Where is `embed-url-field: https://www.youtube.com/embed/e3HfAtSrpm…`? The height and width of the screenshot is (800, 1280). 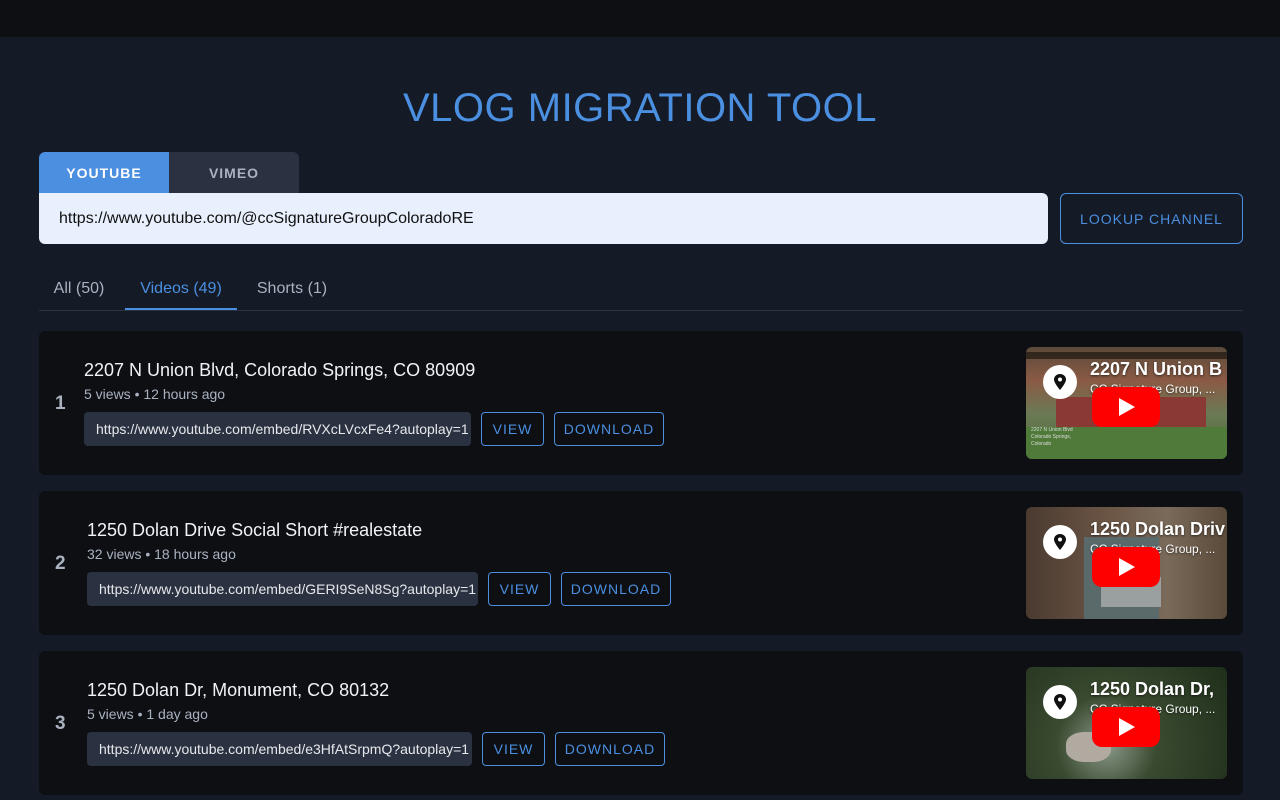 embed-url-field: https://www.youtube.com/embed/e3HfAtSrpm… is located at coordinates (279, 749).